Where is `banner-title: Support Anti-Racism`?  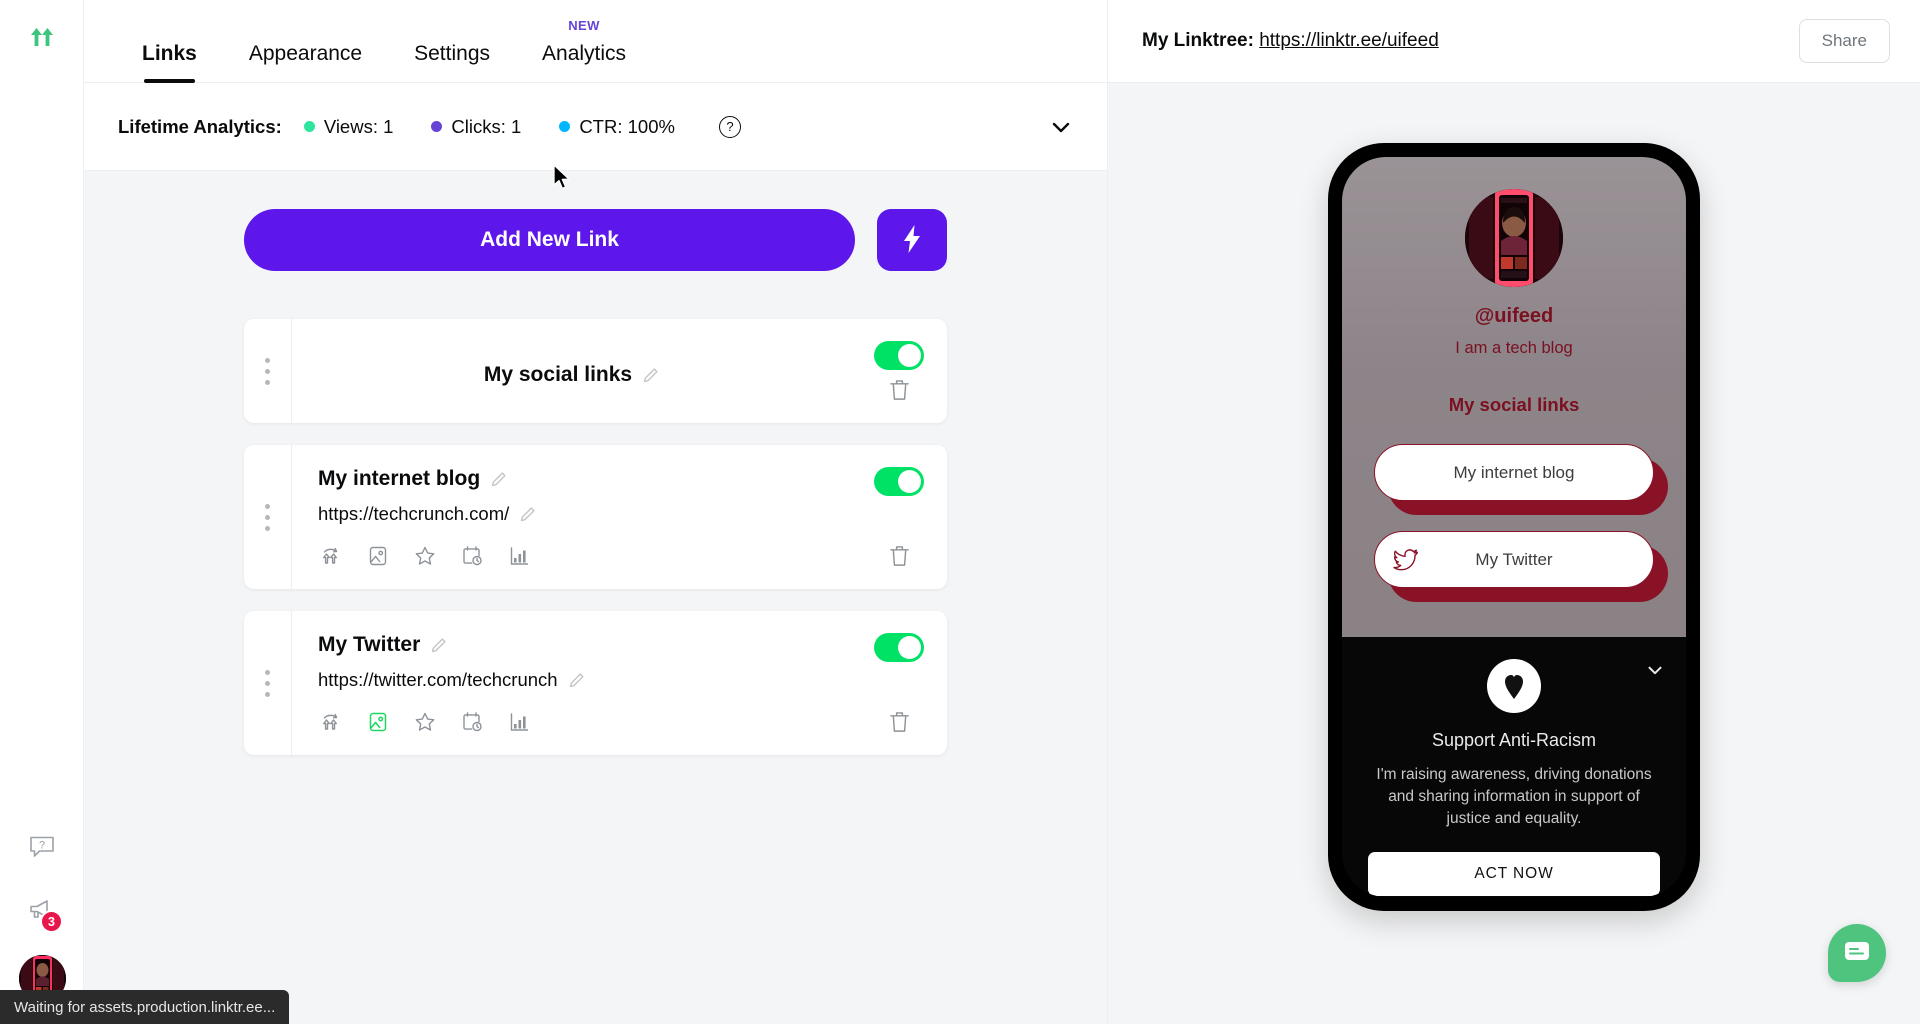 banner-title: Support Anti-Racism is located at coordinates (1514, 740).